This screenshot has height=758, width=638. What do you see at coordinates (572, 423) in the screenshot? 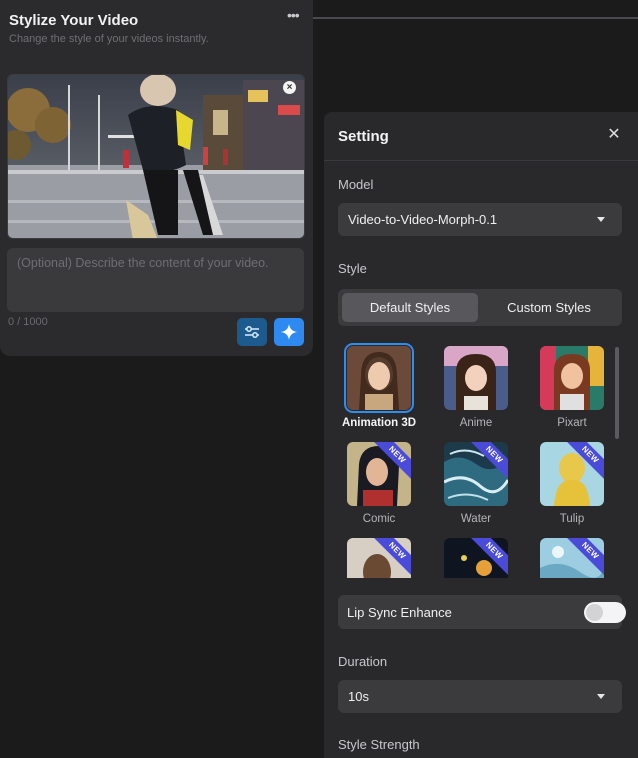
I see `style-name: Pixart` at bounding box center [572, 423].